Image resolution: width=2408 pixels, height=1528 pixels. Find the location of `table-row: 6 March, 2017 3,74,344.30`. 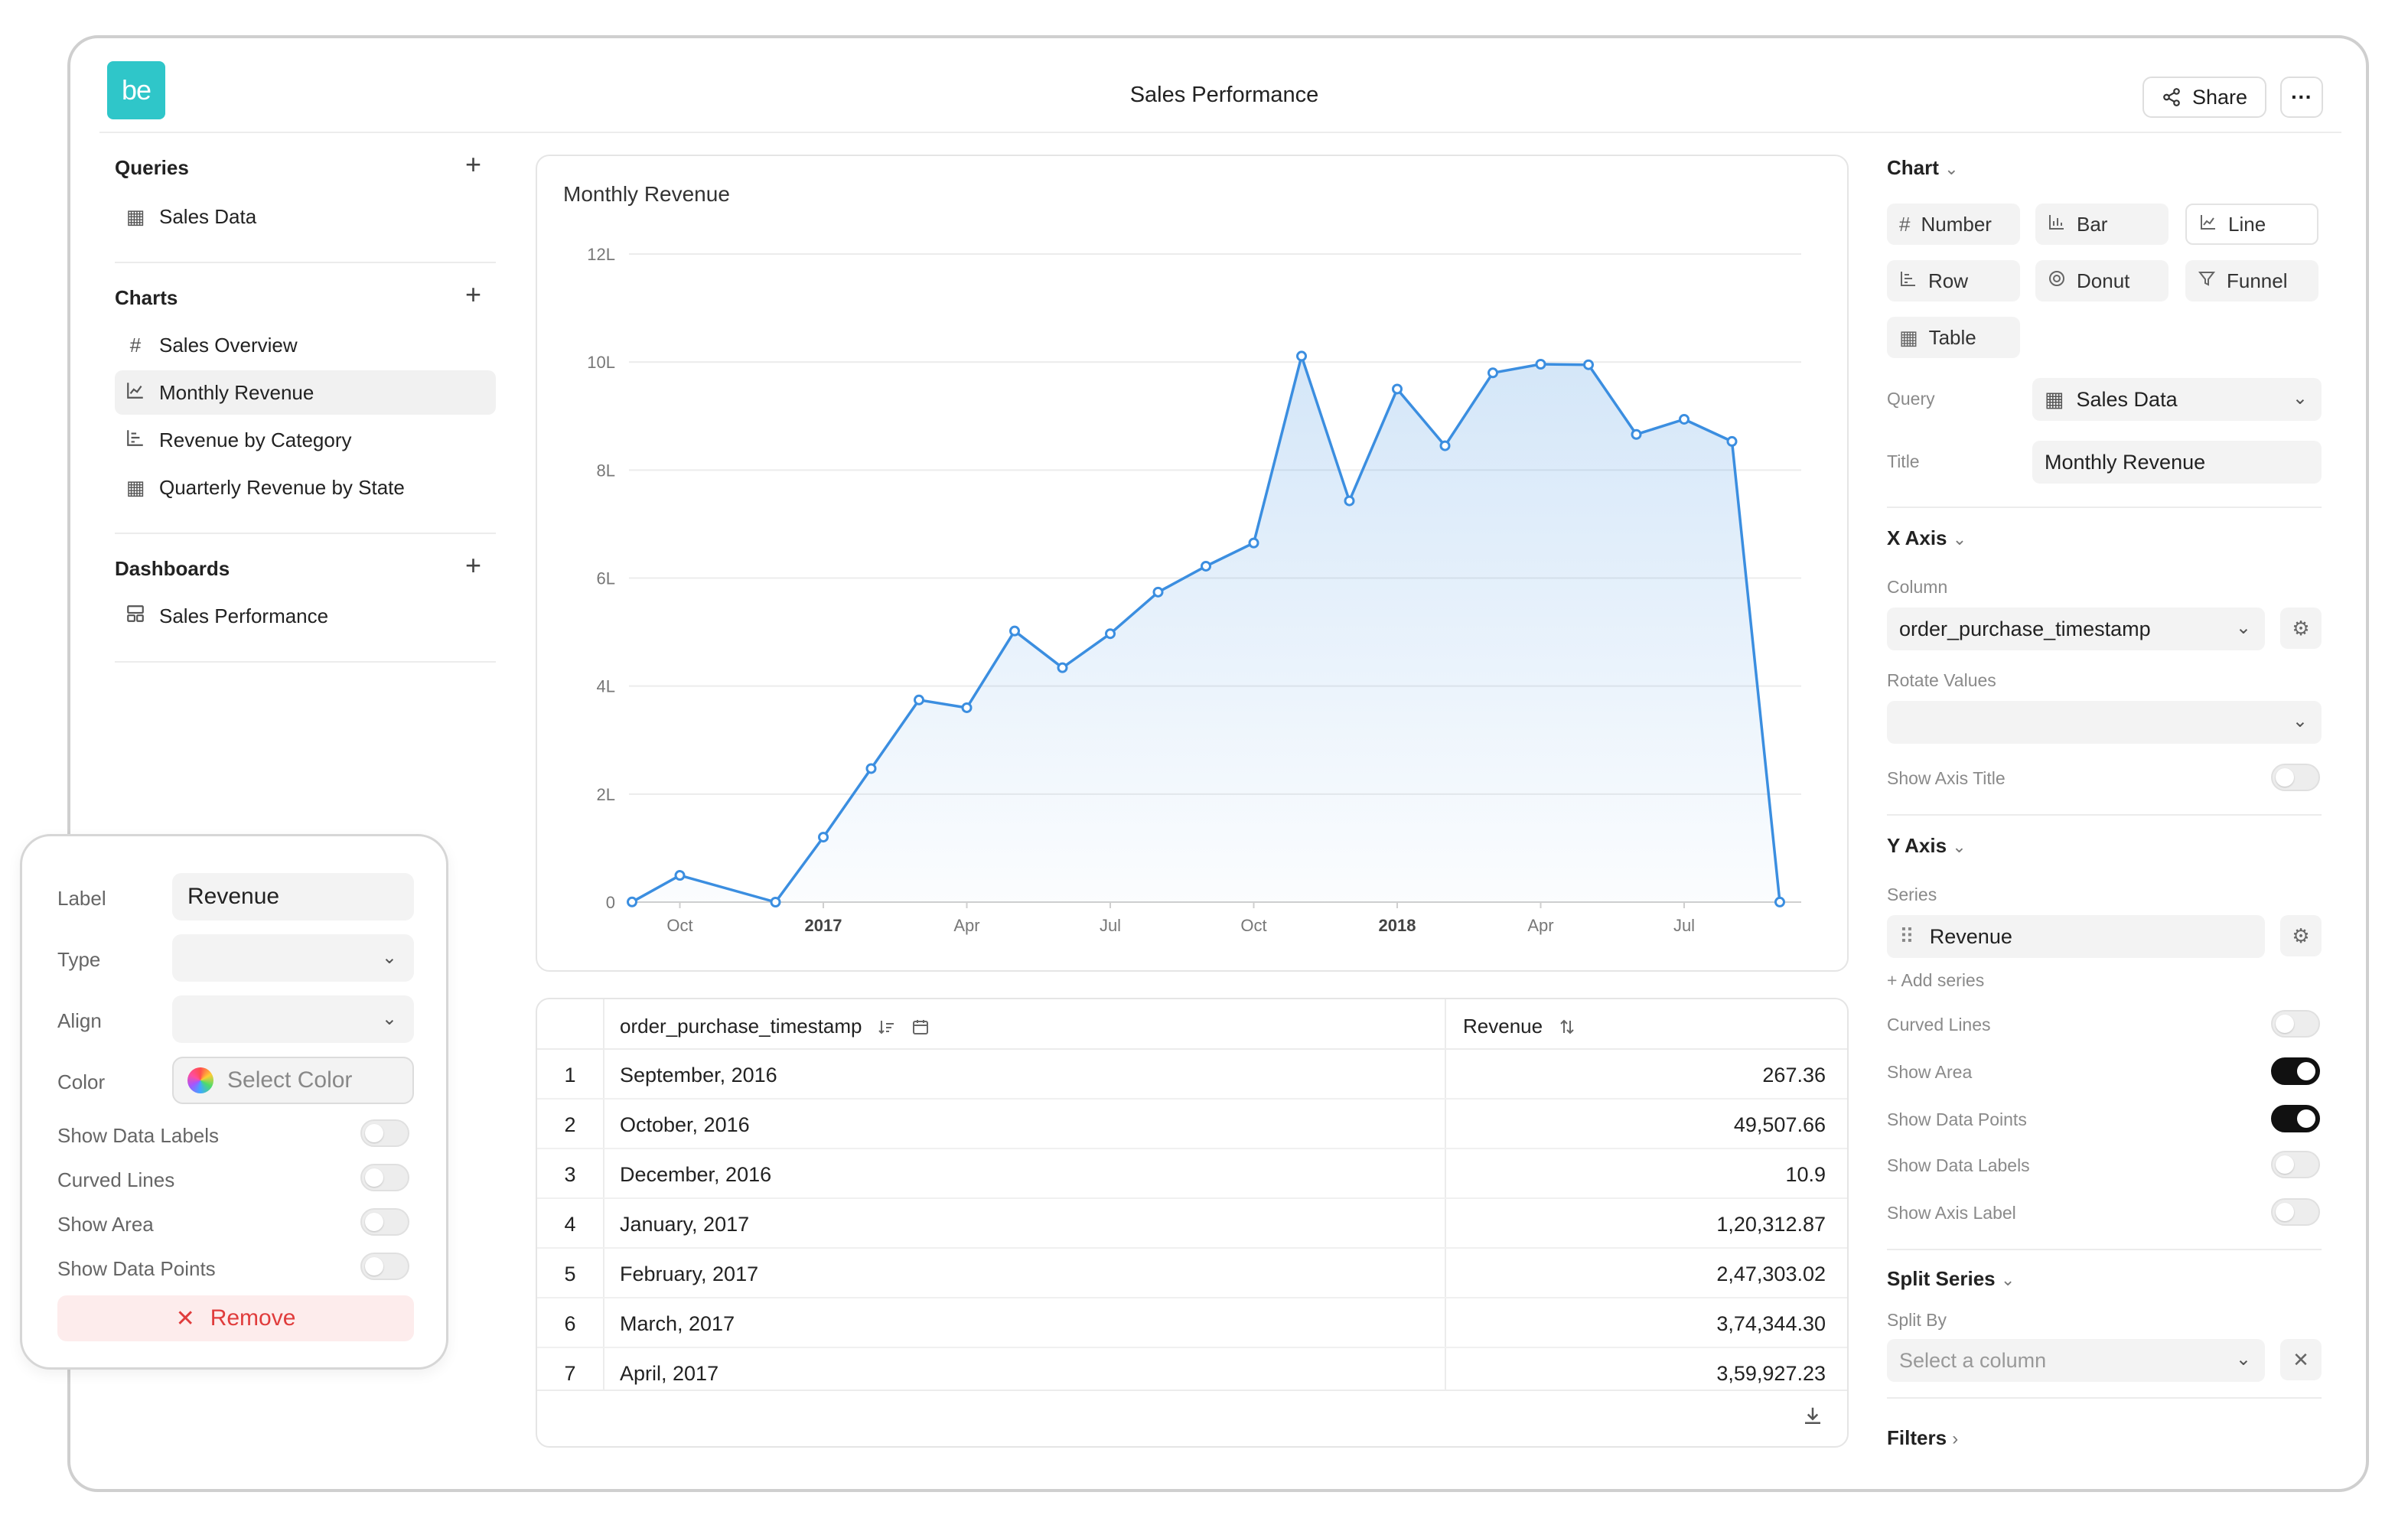

table-row: 6 March, 2017 3,74,344.30 is located at coordinates (1192, 1323).